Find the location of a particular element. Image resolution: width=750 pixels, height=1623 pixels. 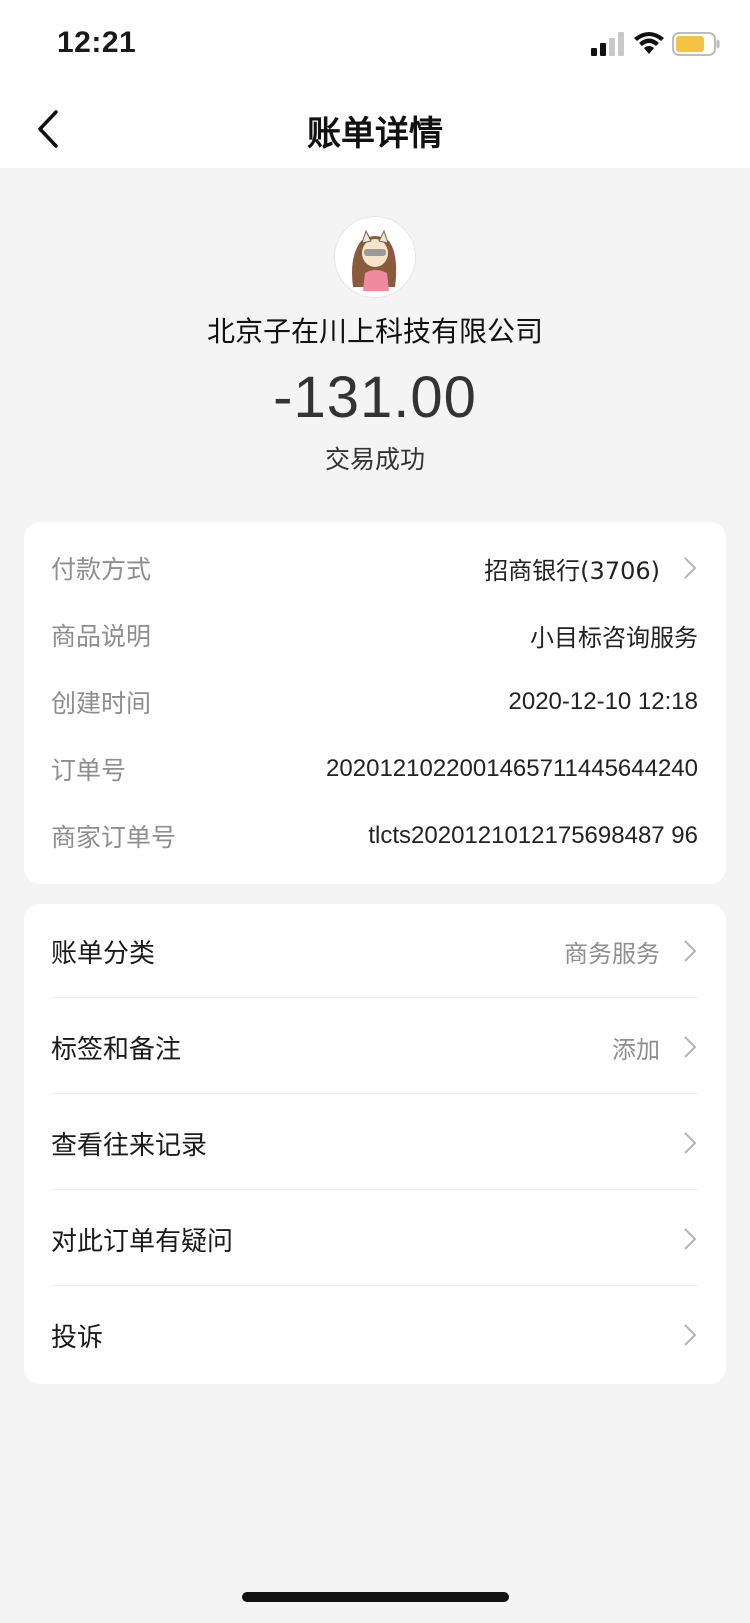

product-desc-label: 商品说明 is located at coordinates (101, 636).